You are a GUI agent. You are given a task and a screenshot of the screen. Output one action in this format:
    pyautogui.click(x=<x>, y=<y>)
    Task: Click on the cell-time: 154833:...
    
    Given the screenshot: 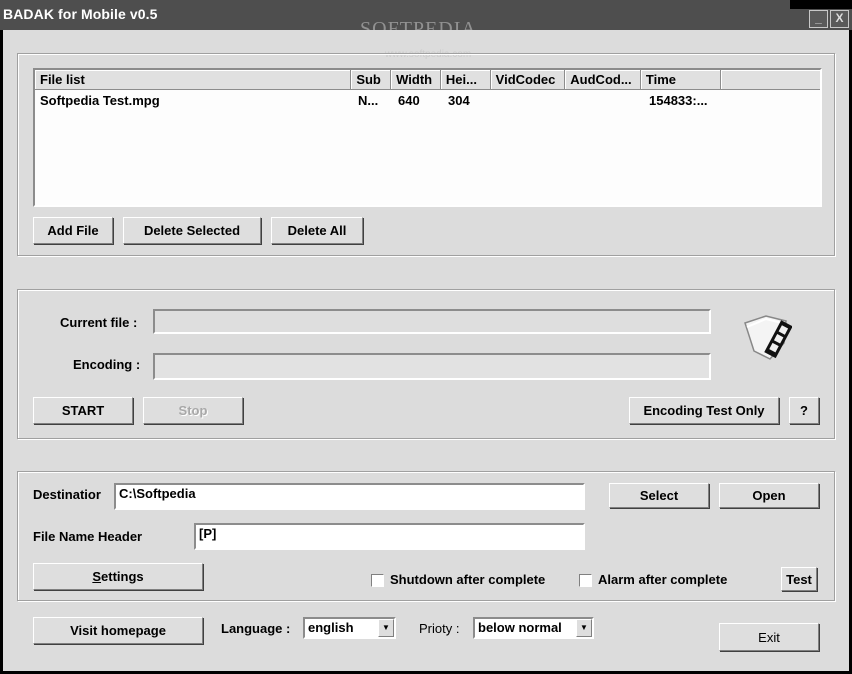 What is the action you would take?
    pyautogui.click(x=678, y=100)
    